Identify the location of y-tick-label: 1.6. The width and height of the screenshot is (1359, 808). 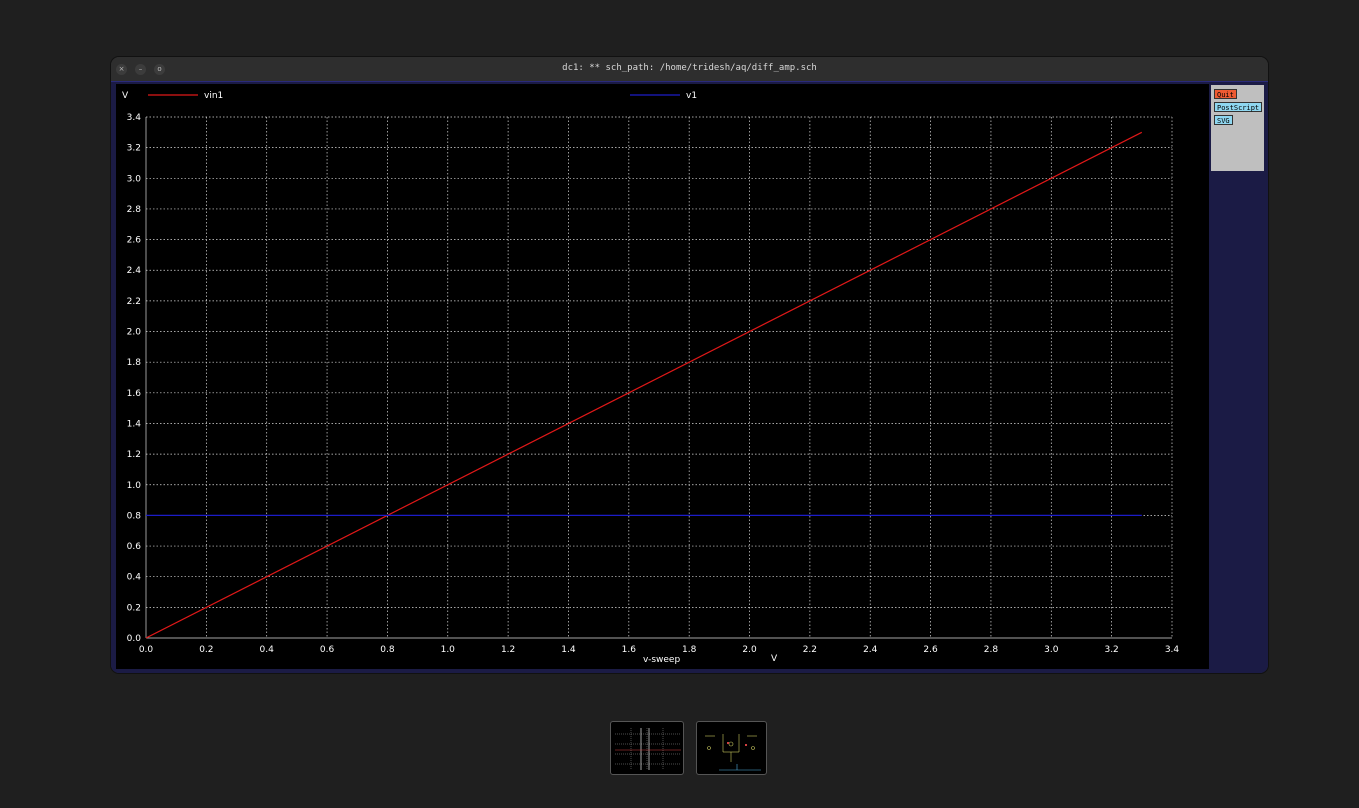
(134, 394).